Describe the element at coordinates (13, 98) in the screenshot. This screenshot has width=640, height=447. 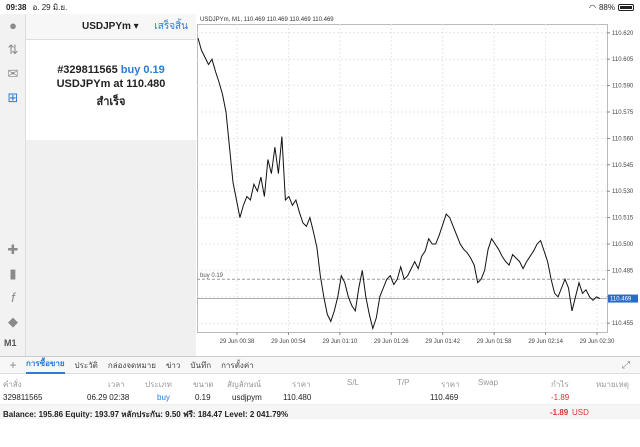
I see `new-order-icon: ⊞` at that location.